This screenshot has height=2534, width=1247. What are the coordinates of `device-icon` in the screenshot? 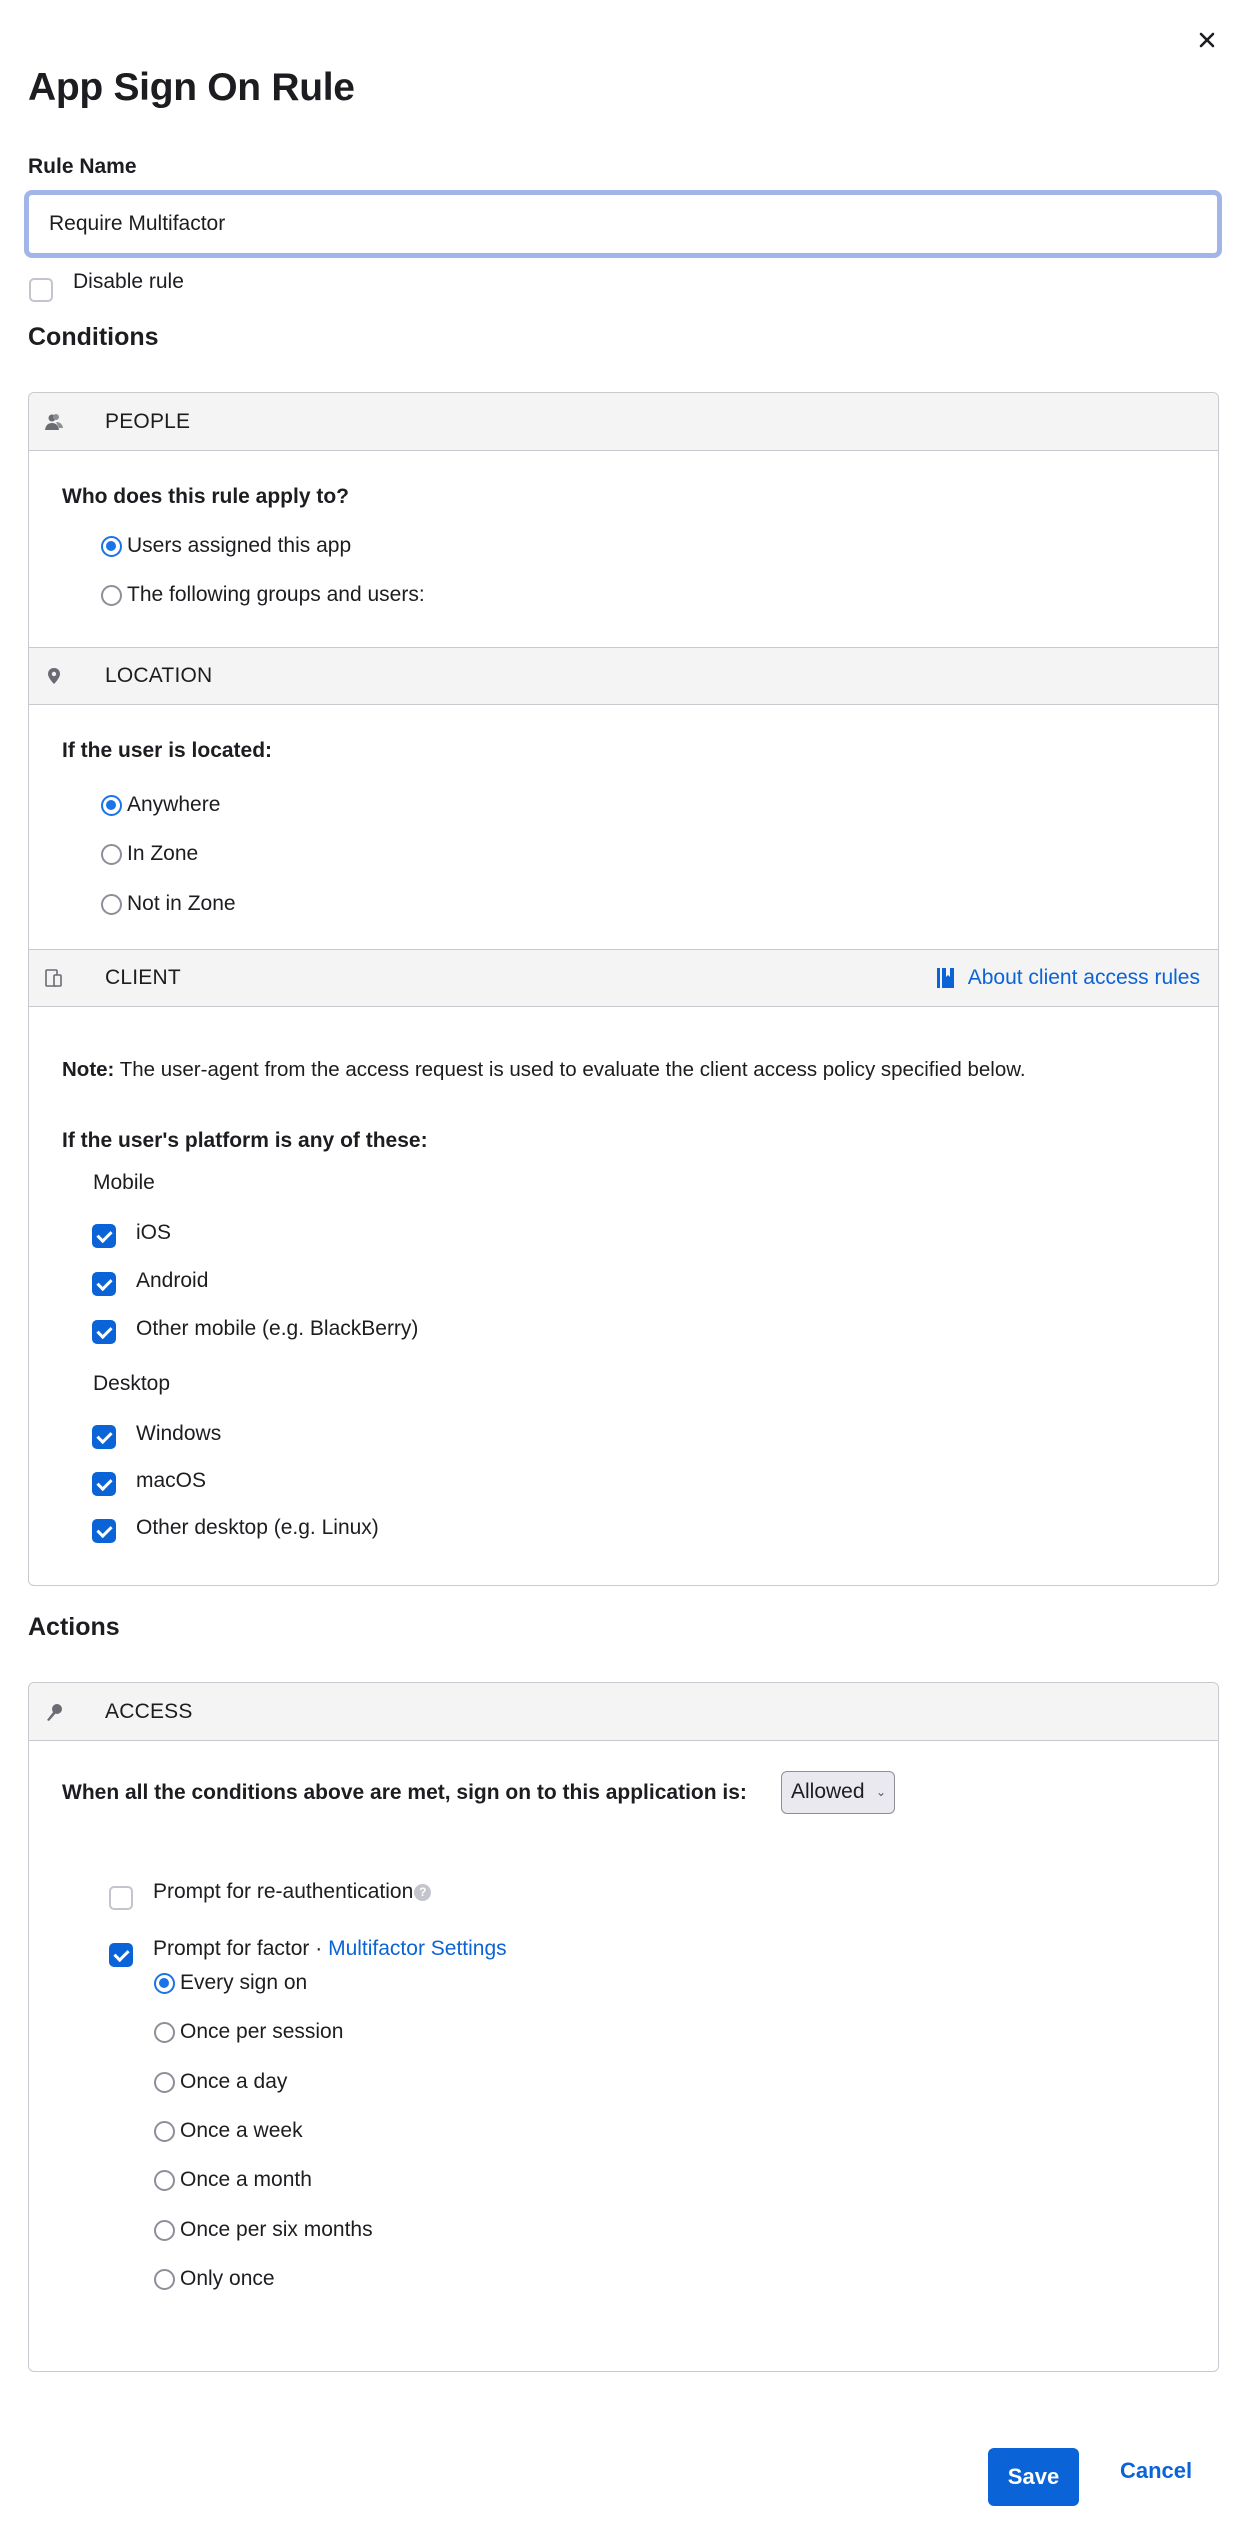 It's located at (53, 978).